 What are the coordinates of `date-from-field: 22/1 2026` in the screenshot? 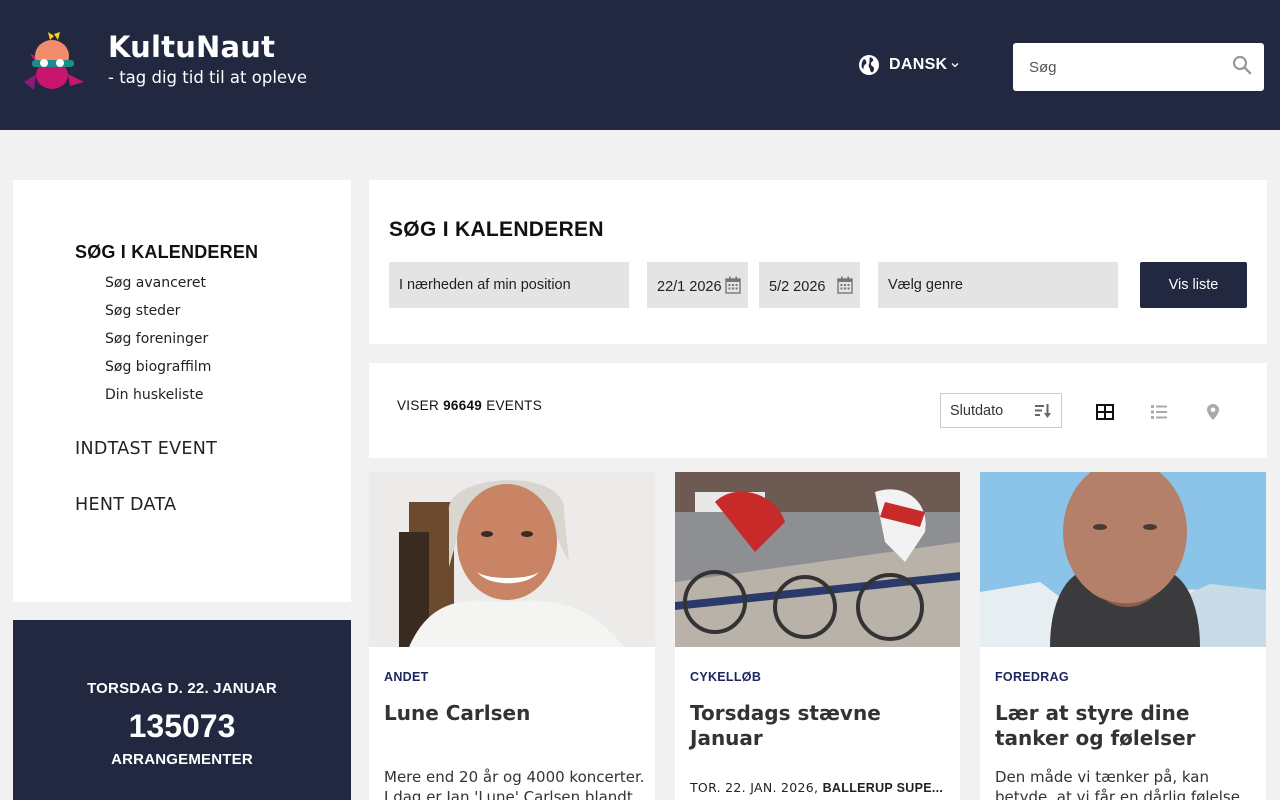 It's located at (697, 285).